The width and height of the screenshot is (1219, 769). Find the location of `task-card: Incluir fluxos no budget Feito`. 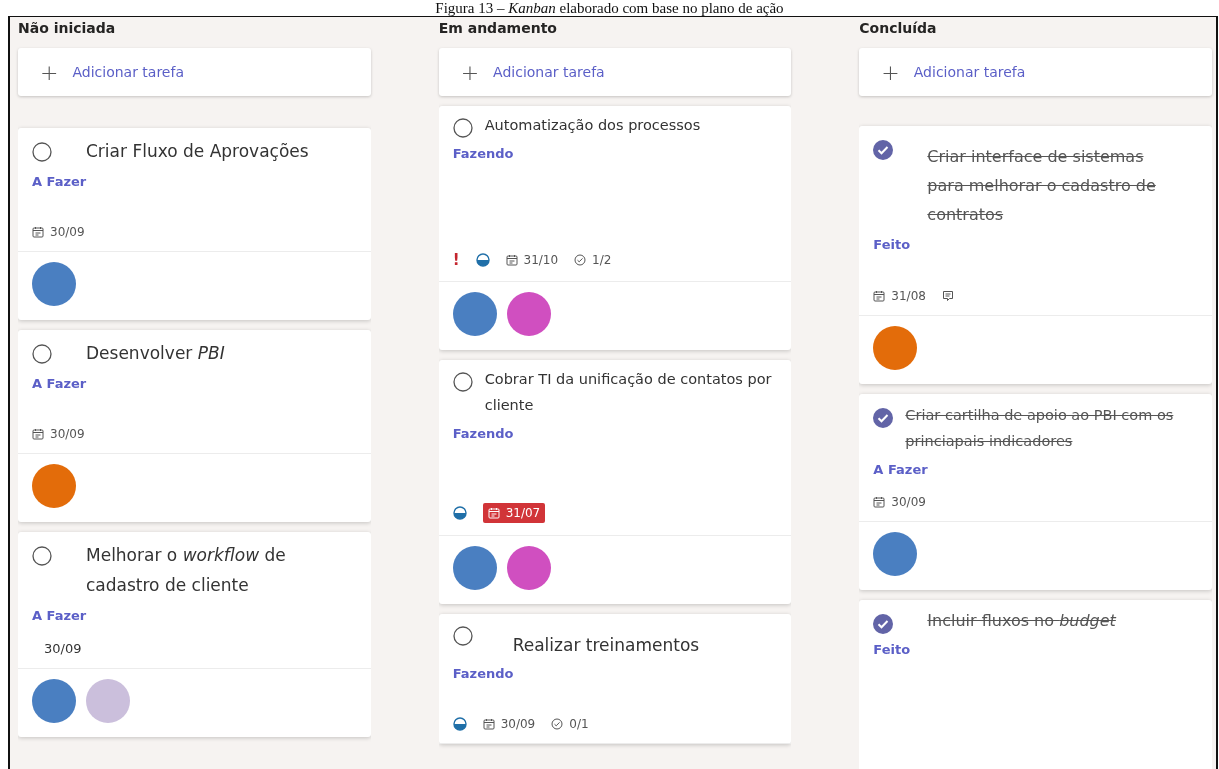

task-card: Incluir fluxos no budget Feito is located at coordinates (1035, 684).